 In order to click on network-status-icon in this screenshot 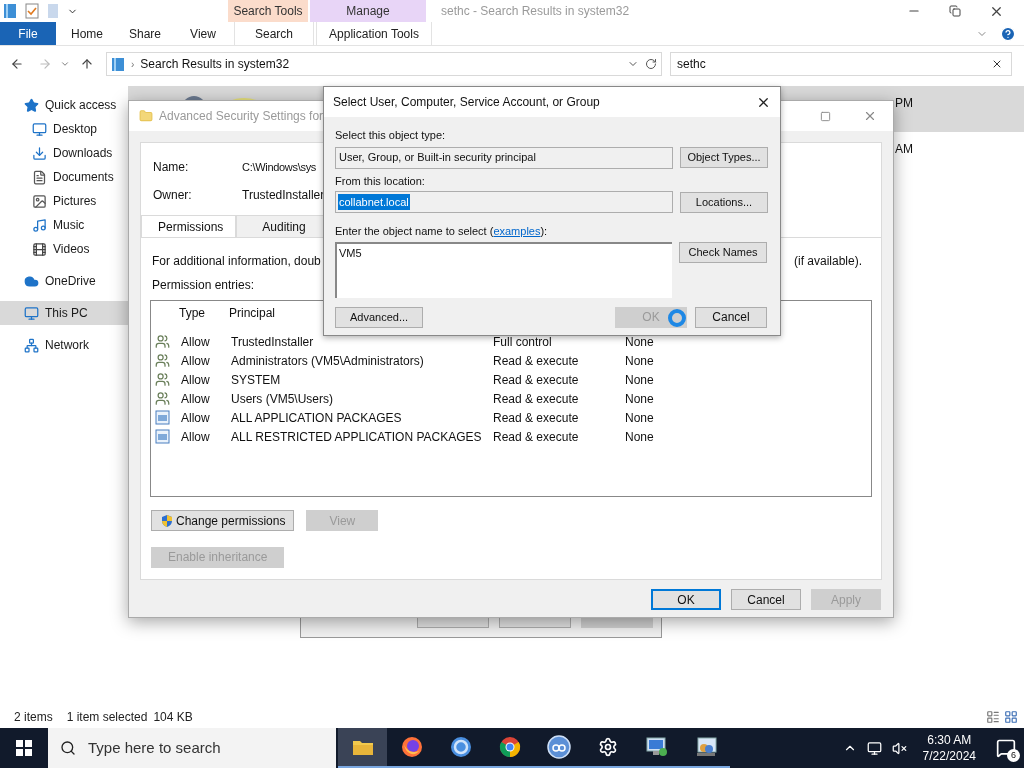, I will do `click(874, 748)`.